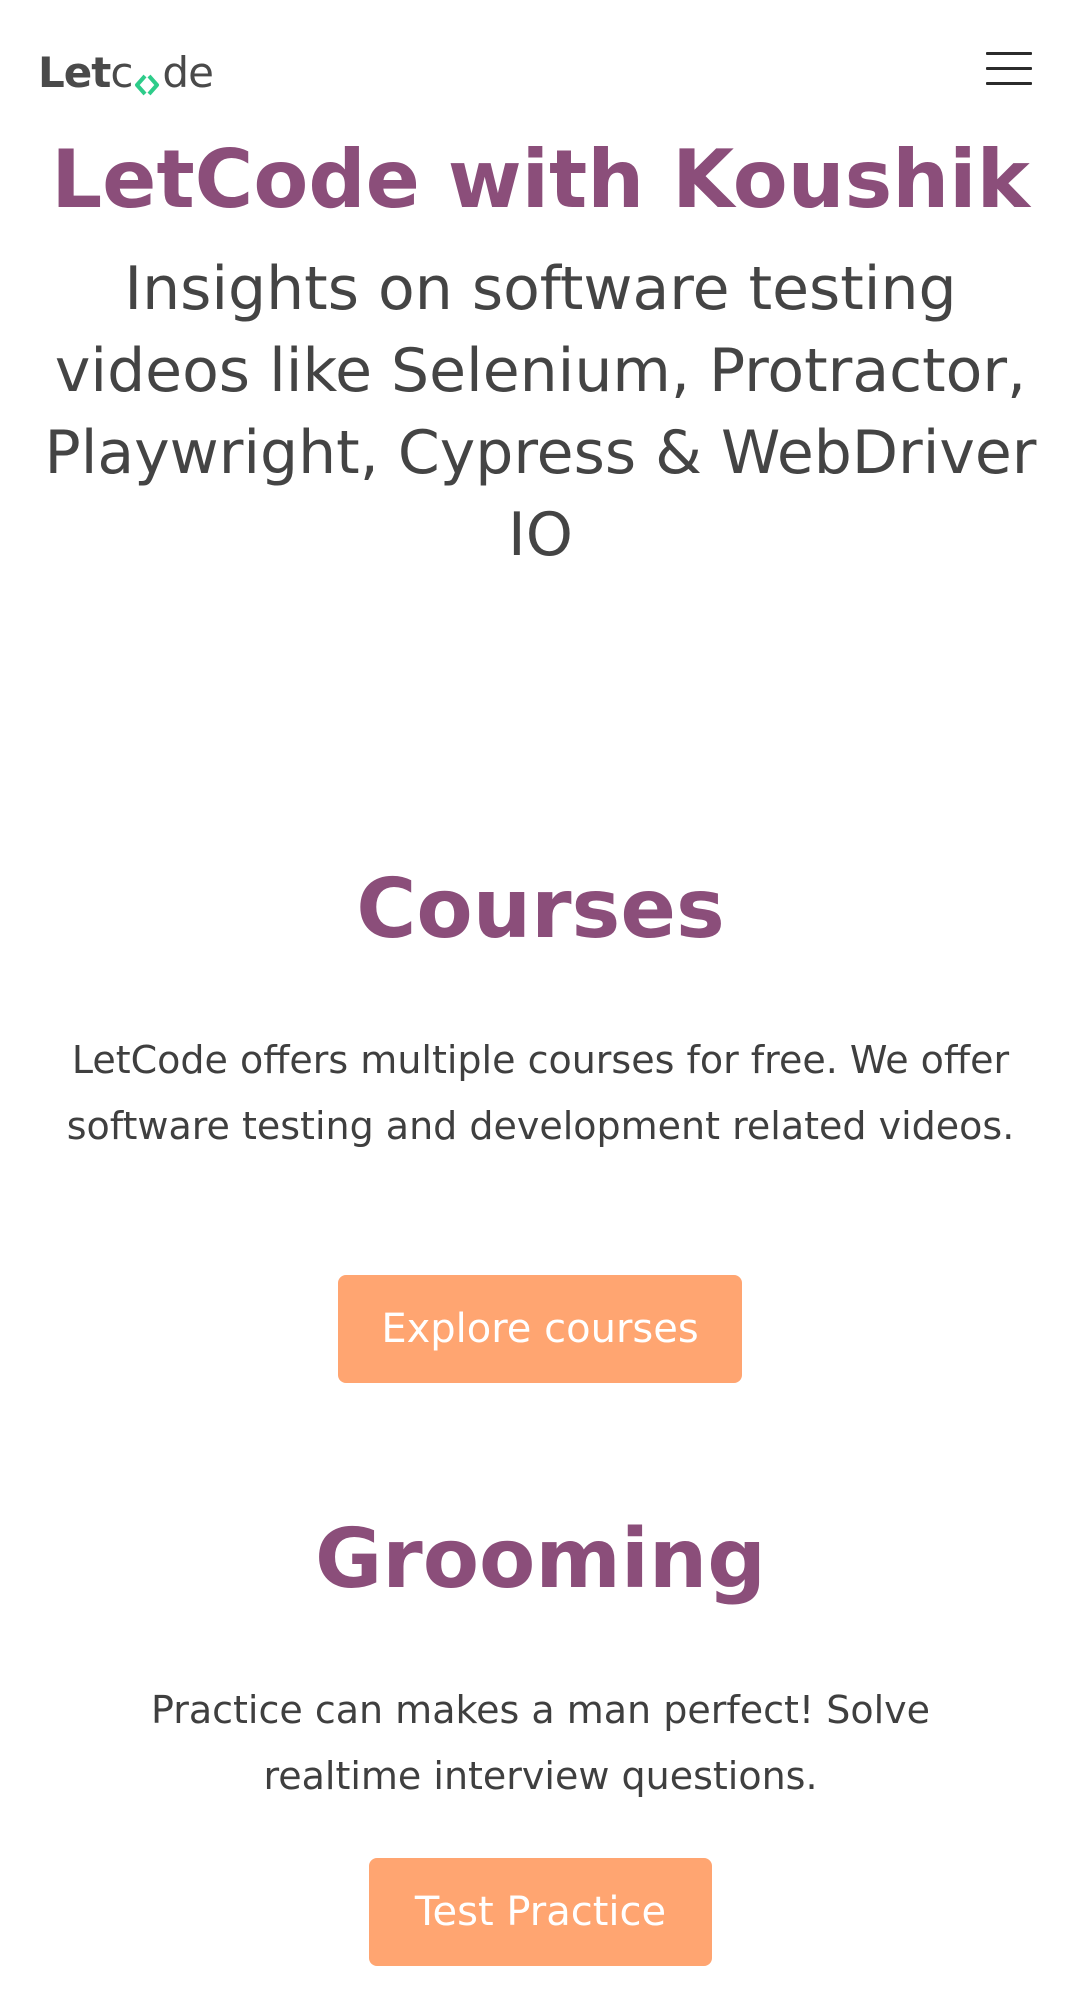 This screenshot has height=2008, width=1081. Describe the element at coordinates (540, 909) in the screenshot. I see `courses-heading: Courses` at that location.